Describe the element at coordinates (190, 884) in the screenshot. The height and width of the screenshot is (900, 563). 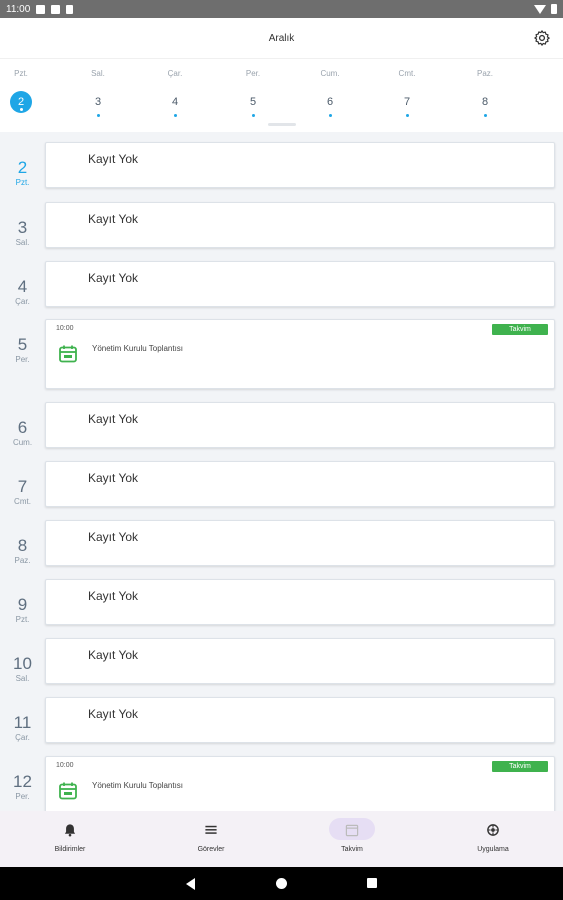
I see `back-icon` at that location.